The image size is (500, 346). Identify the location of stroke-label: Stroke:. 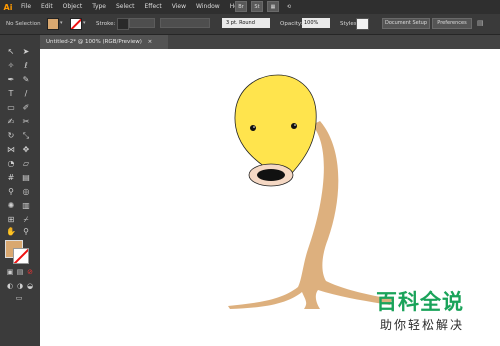
(106, 24).